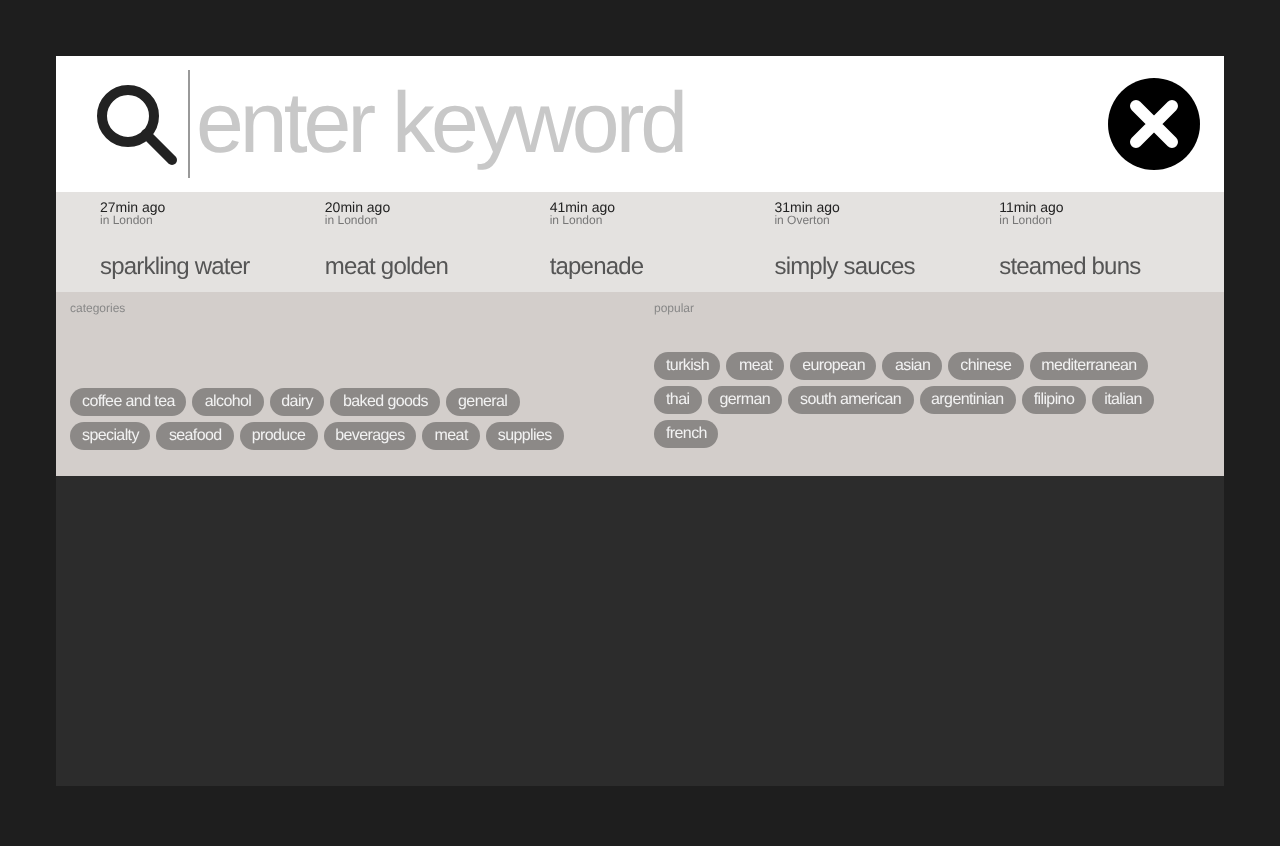 This screenshot has width=1280, height=846. What do you see at coordinates (278, 436) in the screenshot?
I see `tag-chip: produce` at bounding box center [278, 436].